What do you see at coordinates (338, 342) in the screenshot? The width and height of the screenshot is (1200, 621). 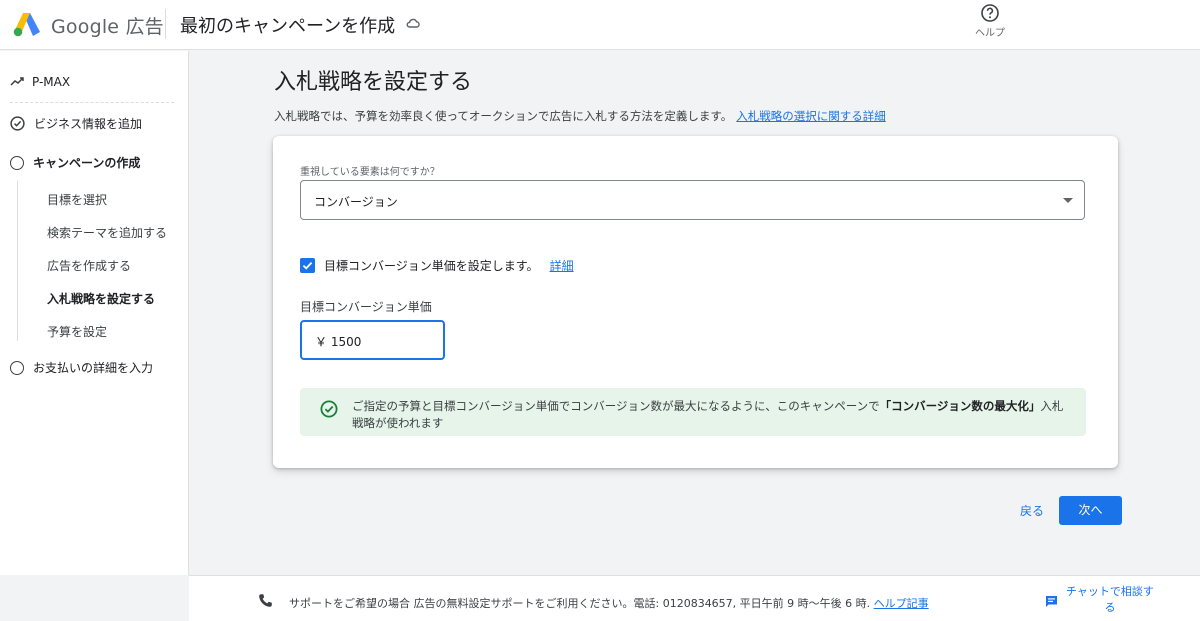 I see `target-cpa-value: ￥ 1500` at bounding box center [338, 342].